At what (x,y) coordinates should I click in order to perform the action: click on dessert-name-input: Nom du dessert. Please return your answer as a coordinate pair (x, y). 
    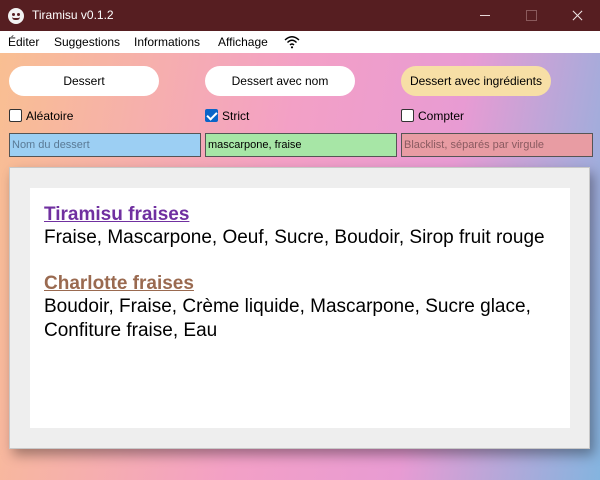
    Looking at the image, I should click on (105, 145).